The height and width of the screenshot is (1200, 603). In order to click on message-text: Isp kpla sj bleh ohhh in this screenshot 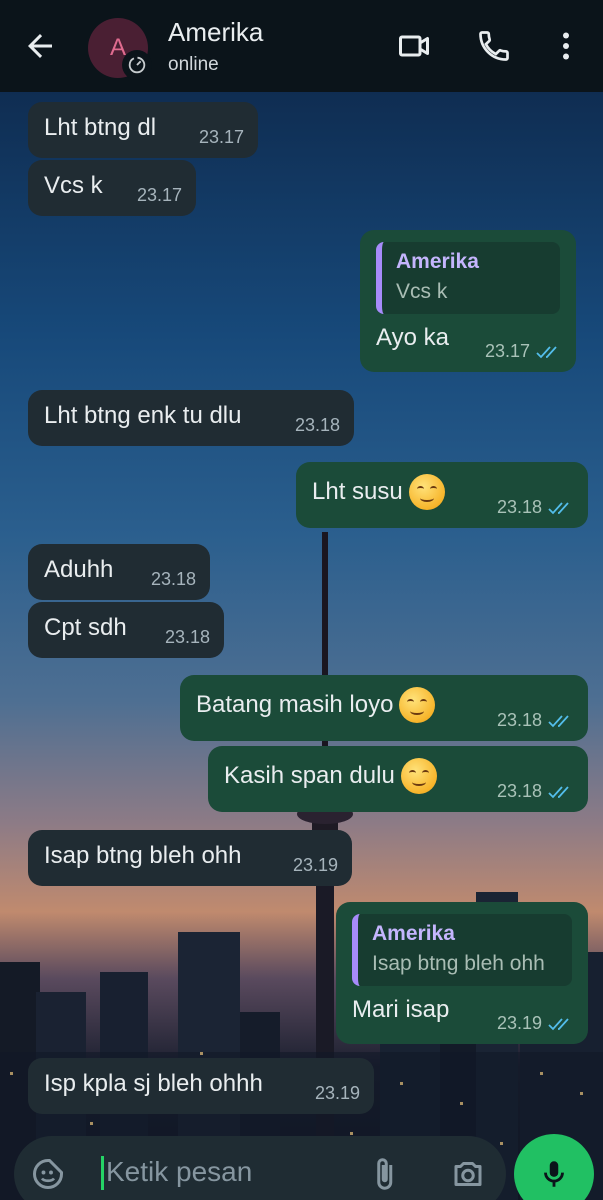, I will do `click(153, 1083)`.